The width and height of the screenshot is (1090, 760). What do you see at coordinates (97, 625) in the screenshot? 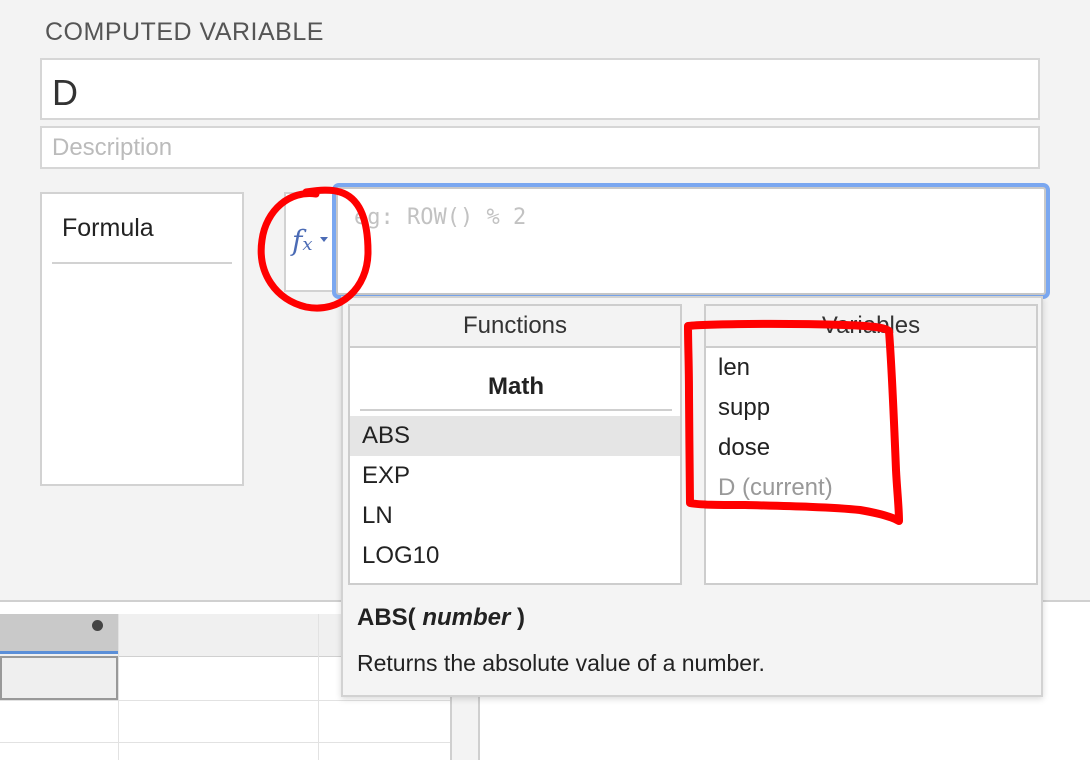
I see `computed-indicator-dot` at bounding box center [97, 625].